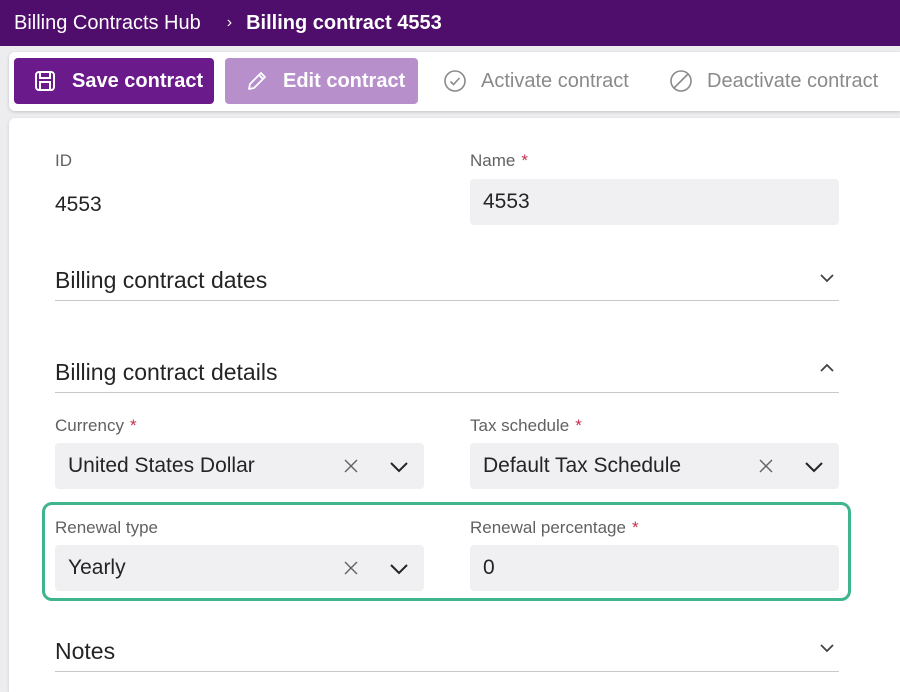  I want to click on currency-label: Currency *, so click(96, 425).